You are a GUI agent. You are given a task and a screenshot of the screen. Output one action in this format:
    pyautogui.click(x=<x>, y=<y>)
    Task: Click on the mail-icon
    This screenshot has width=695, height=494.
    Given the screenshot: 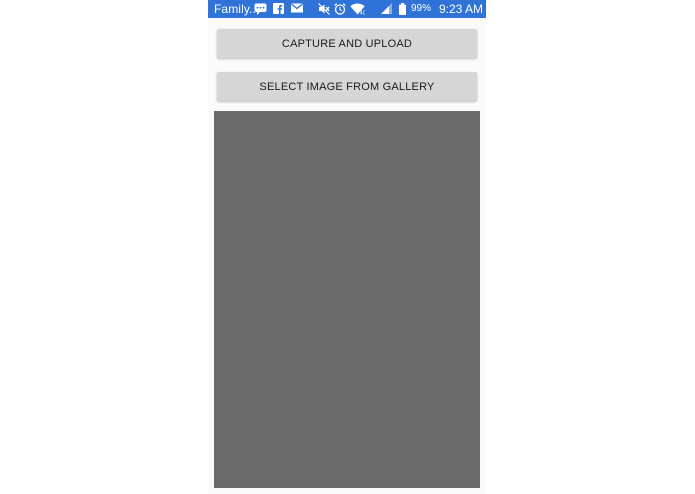 What is the action you would take?
    pyautogui.click(x=297, y=8)
    